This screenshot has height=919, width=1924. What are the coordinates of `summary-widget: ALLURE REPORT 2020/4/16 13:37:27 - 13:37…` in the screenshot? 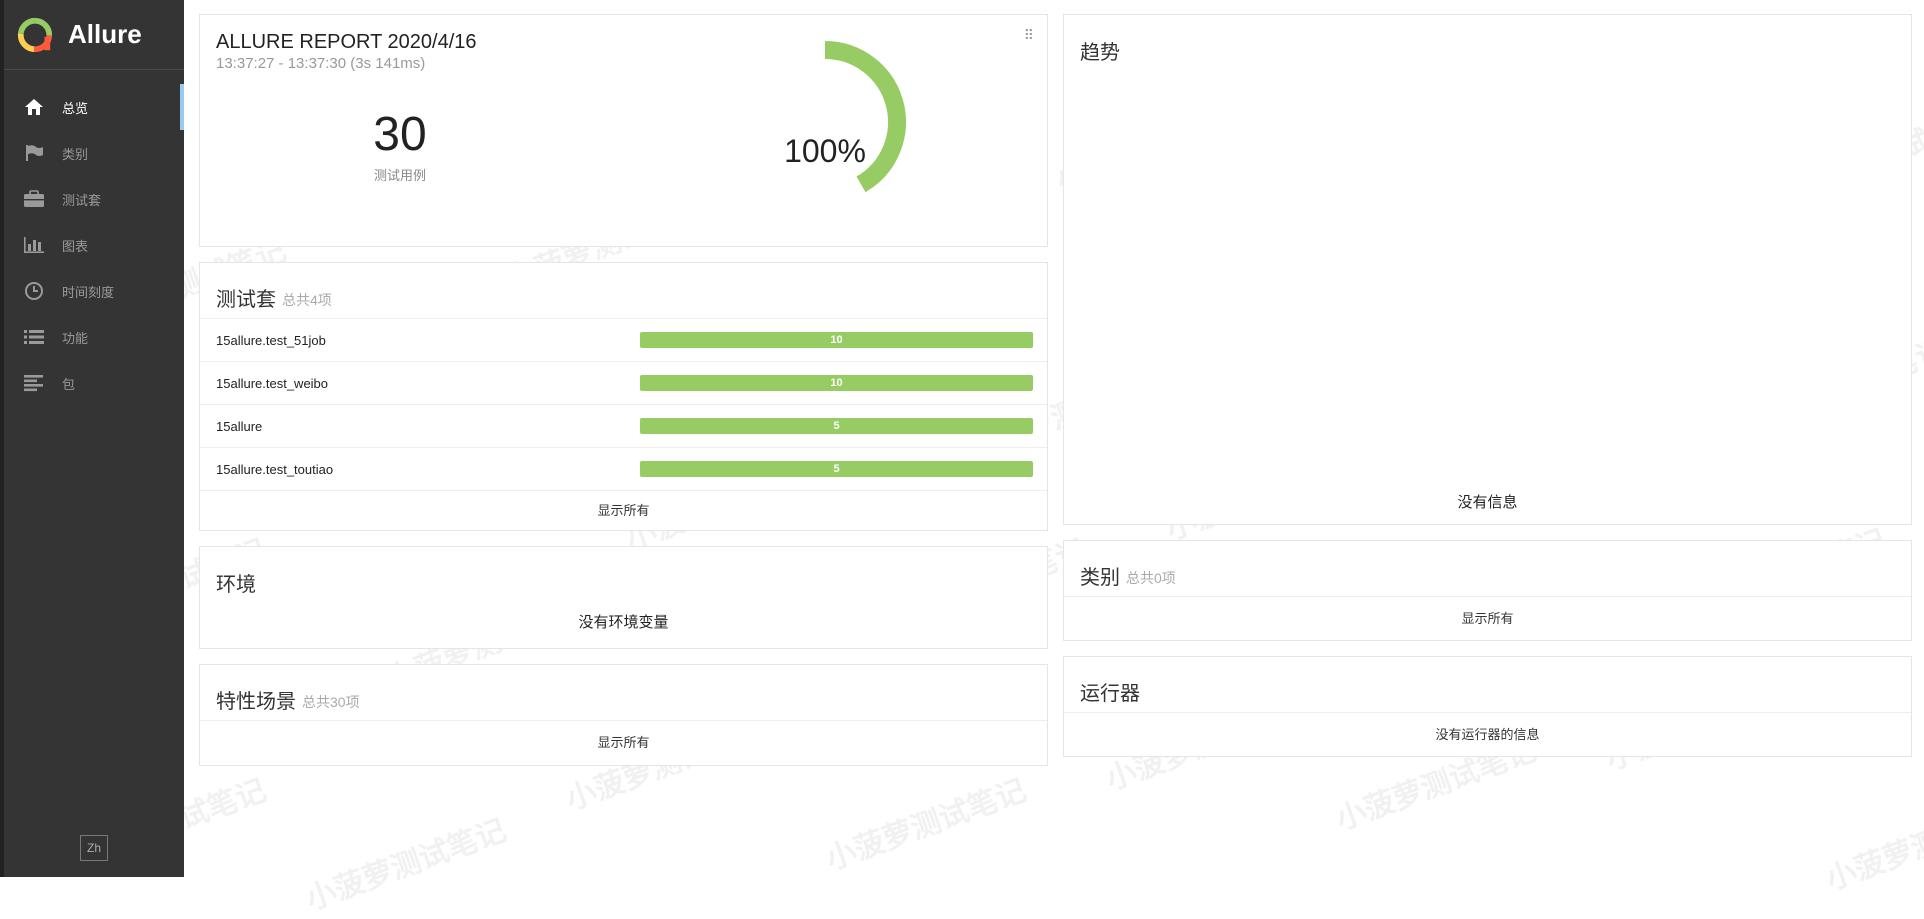 It's located at (623, 130).